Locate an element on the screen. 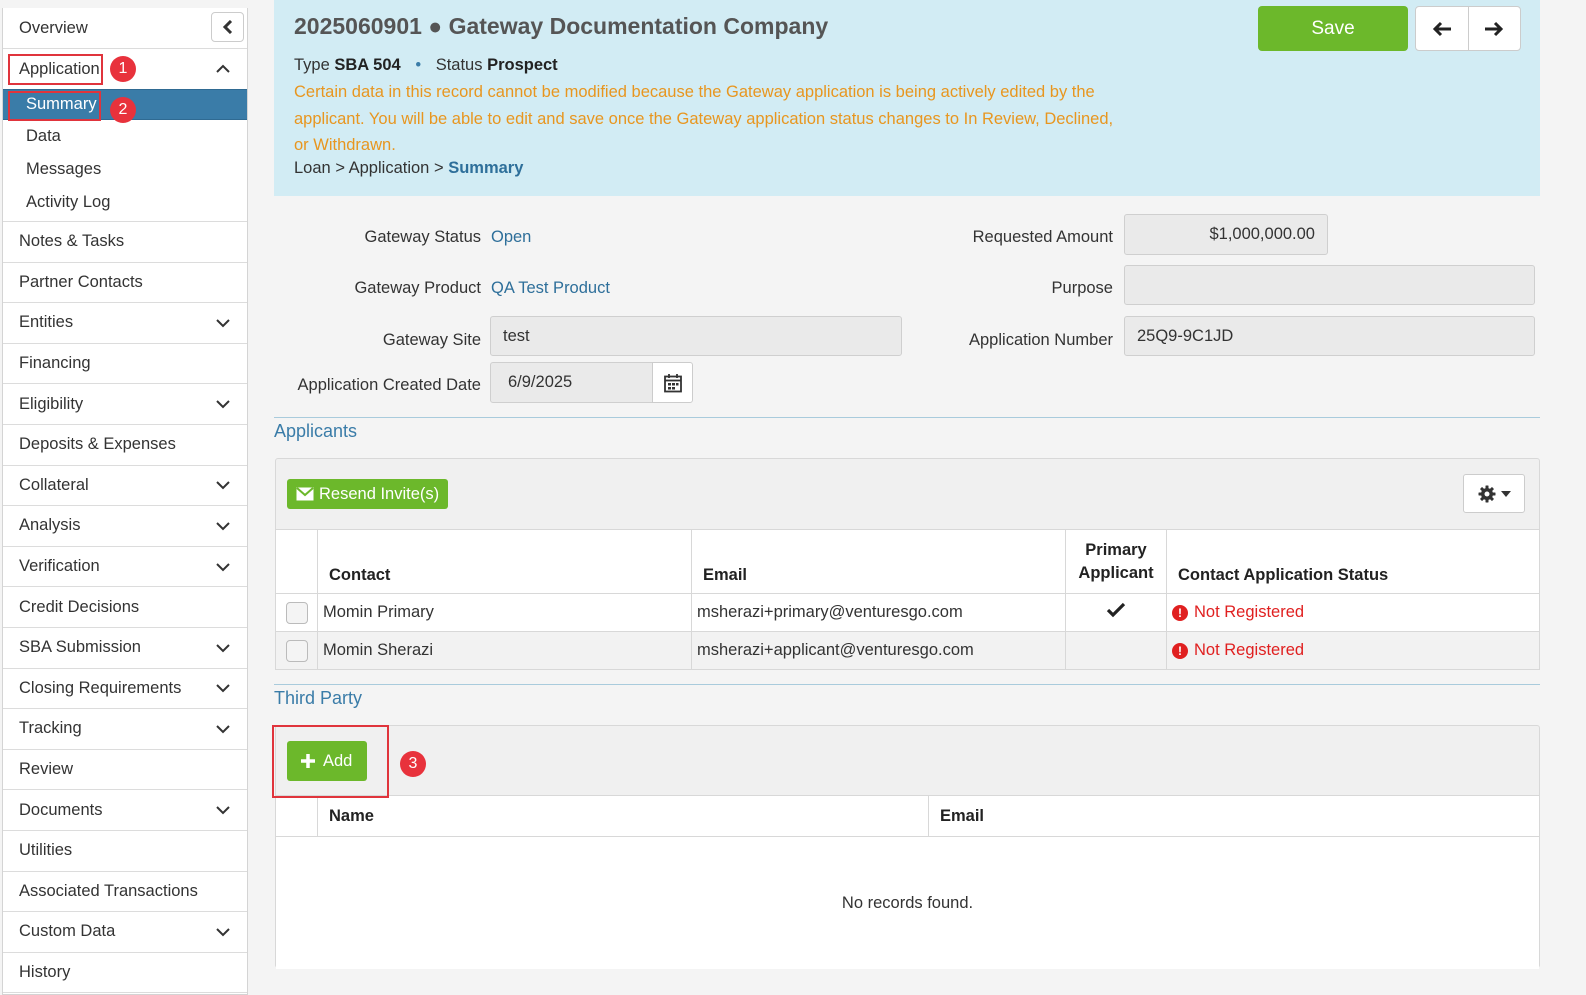 The width and height of the screenshot is (1586, 995). sidebar-item-label: SBA Submission is located at coordinates (80, 647).